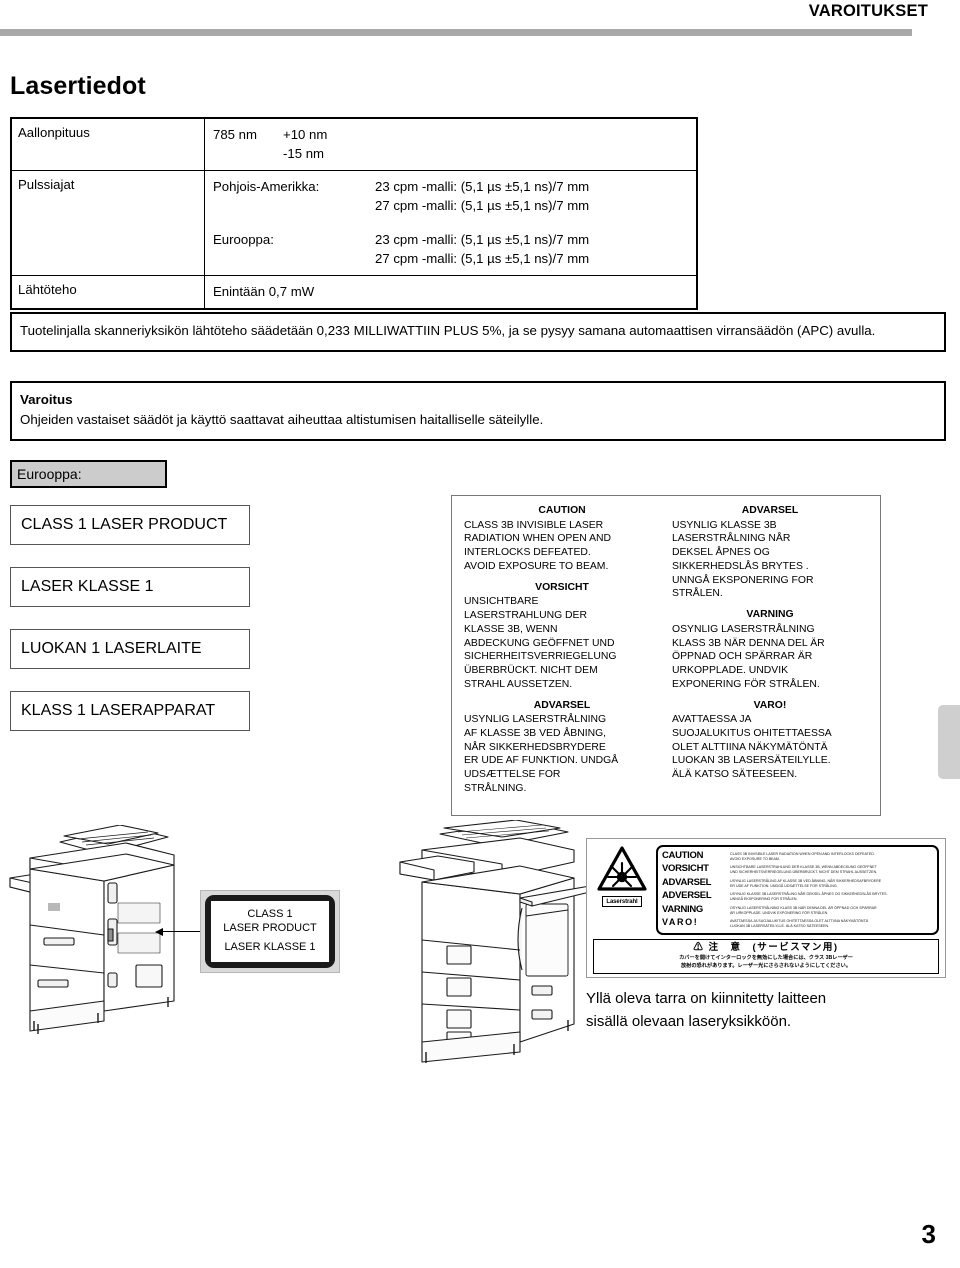 The height and width of the screenshot is (1268, 960). Describe the element at coordinates (78, 86) in the screenshot. I see `page-title: Lasertiedot` at that location.